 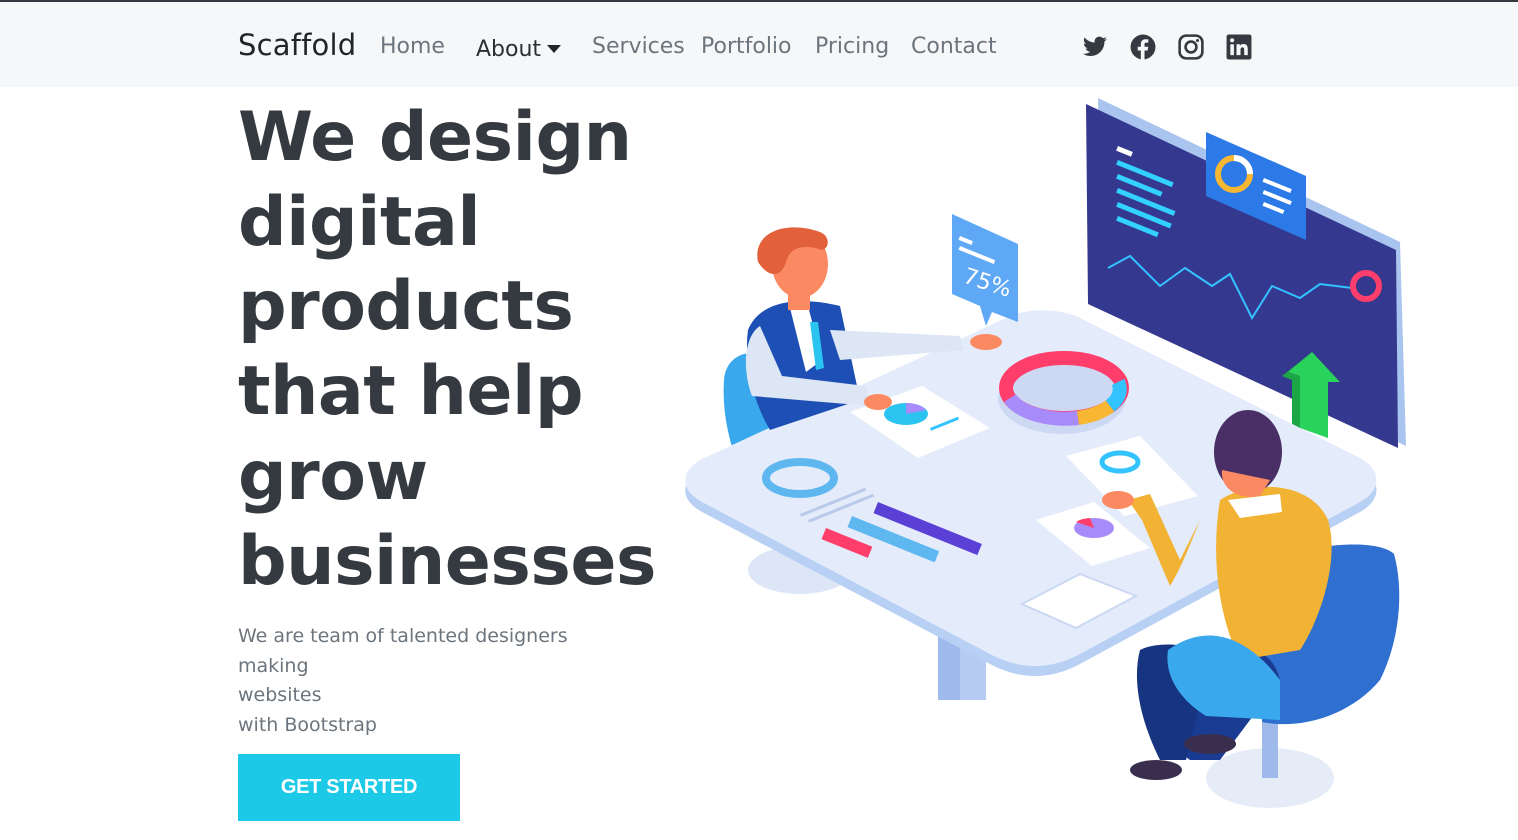 What do you see at coordinates (954, 46) in the screenshot?
I see `nav-contact: Contact` at bounding box center [954, 46].